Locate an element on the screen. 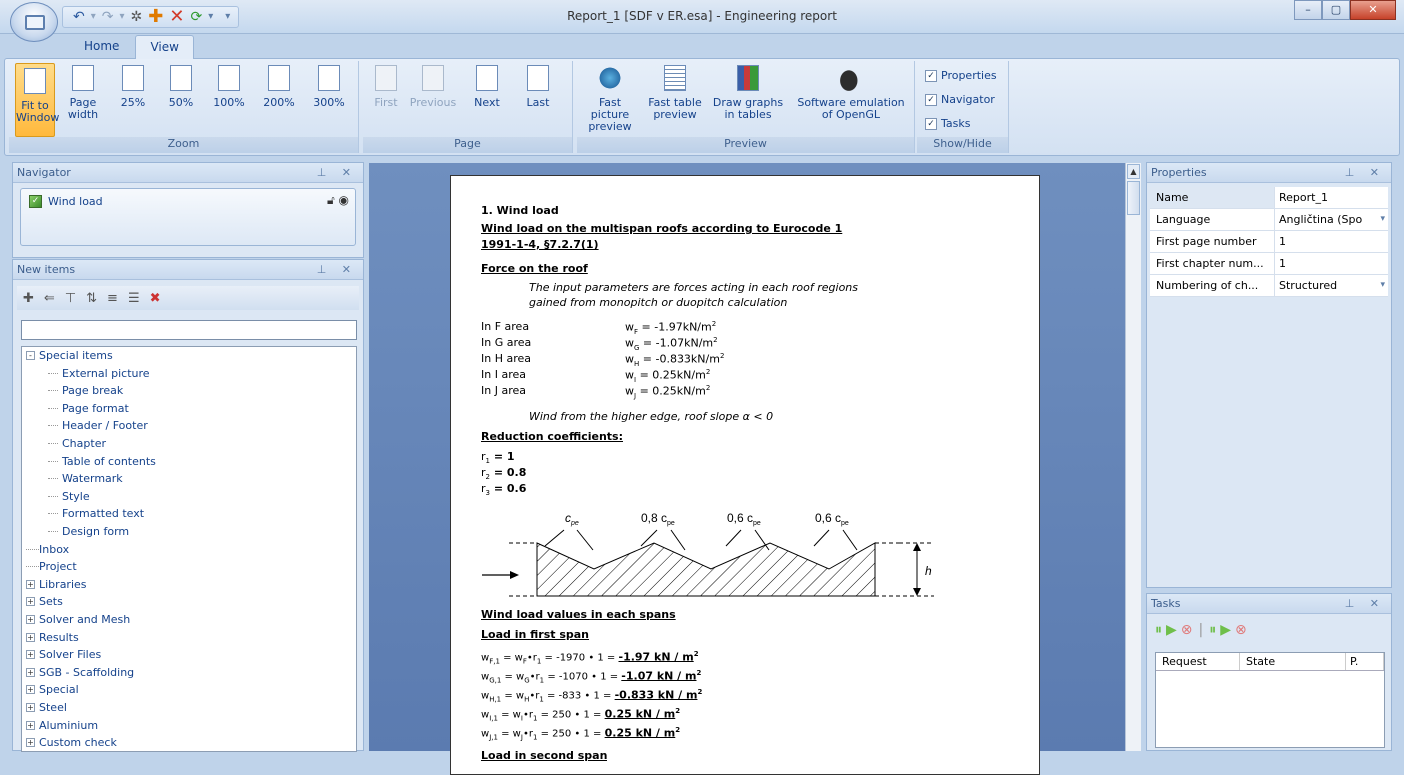 Image resolution: width=1404 pixels, height=775 pixels. document-scrollbar: ▲ is located at coordinates (1133, 457).